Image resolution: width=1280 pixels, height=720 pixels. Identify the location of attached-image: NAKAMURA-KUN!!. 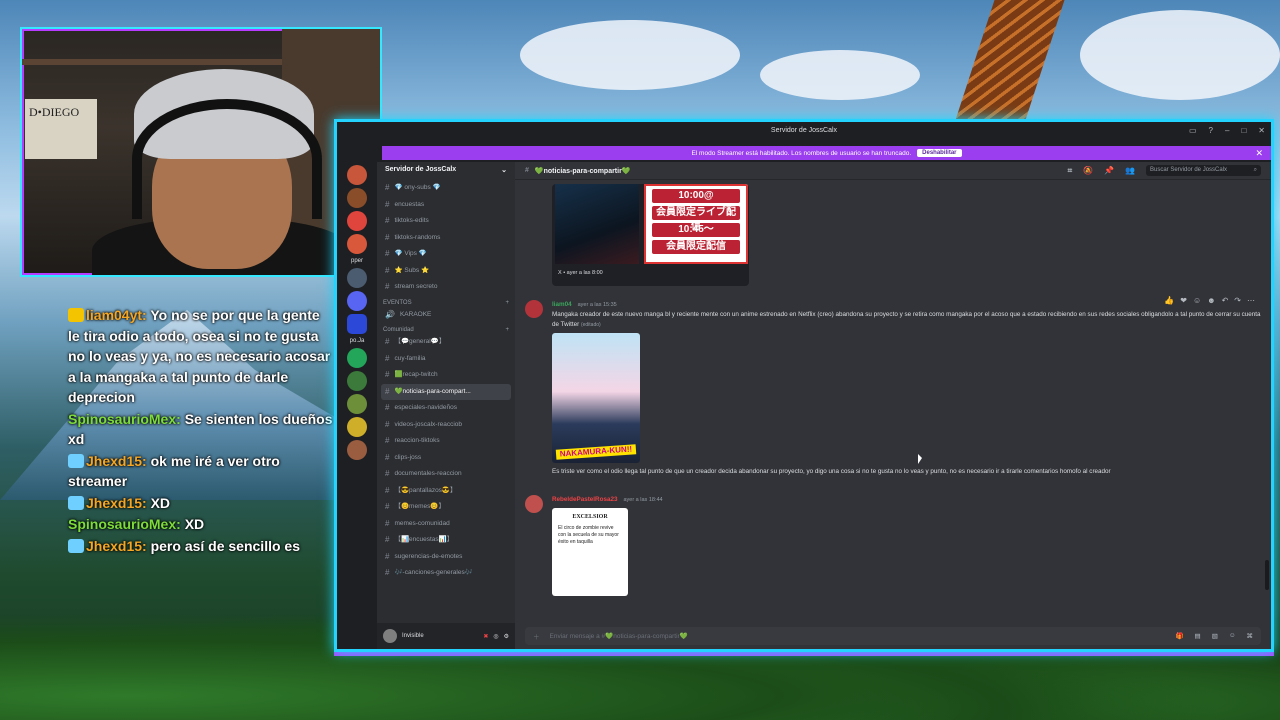
(596, 398).